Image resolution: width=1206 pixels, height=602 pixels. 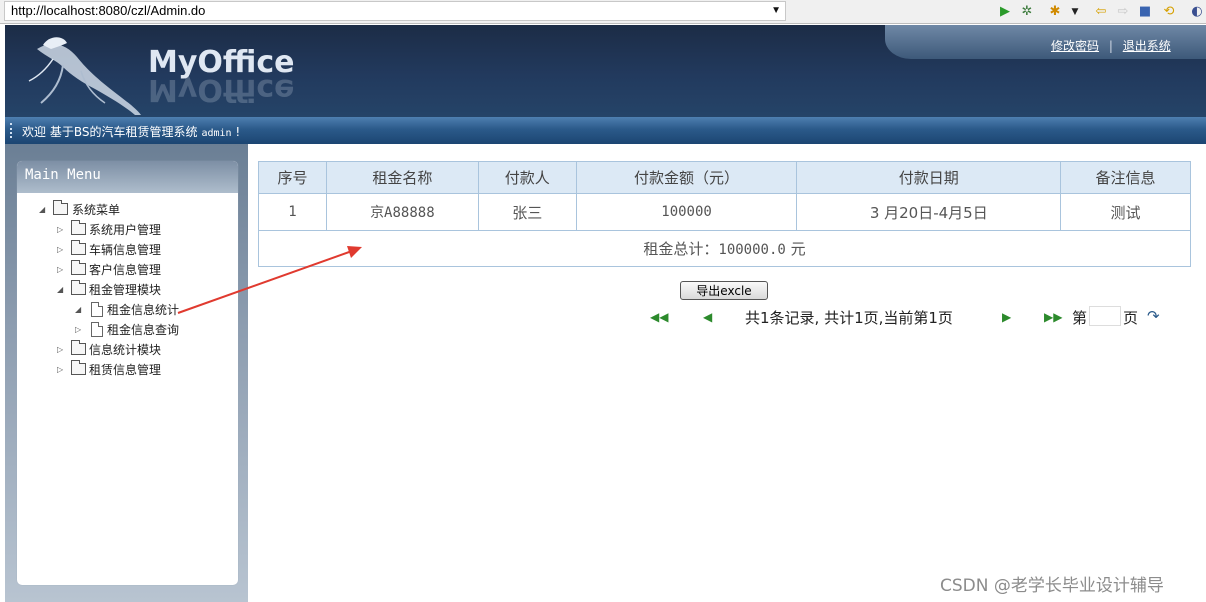 I want to click on url-text: http://localhost:8080/czl/Admin.do, so click(x=108, y=10).